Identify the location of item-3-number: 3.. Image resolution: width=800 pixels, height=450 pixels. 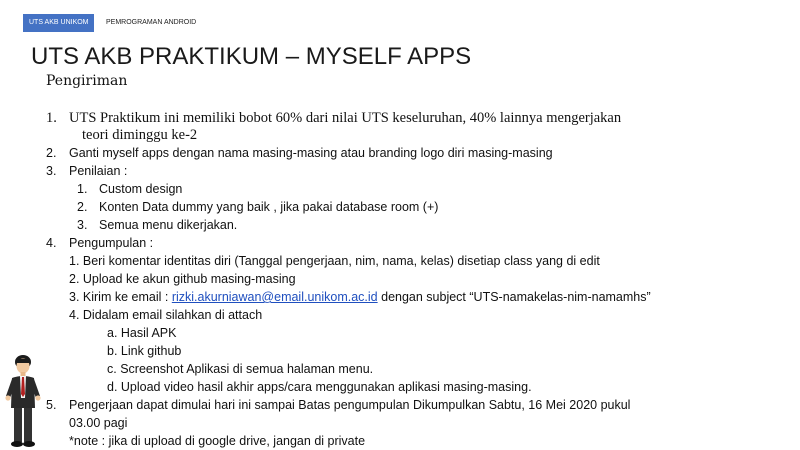
(51, 171).